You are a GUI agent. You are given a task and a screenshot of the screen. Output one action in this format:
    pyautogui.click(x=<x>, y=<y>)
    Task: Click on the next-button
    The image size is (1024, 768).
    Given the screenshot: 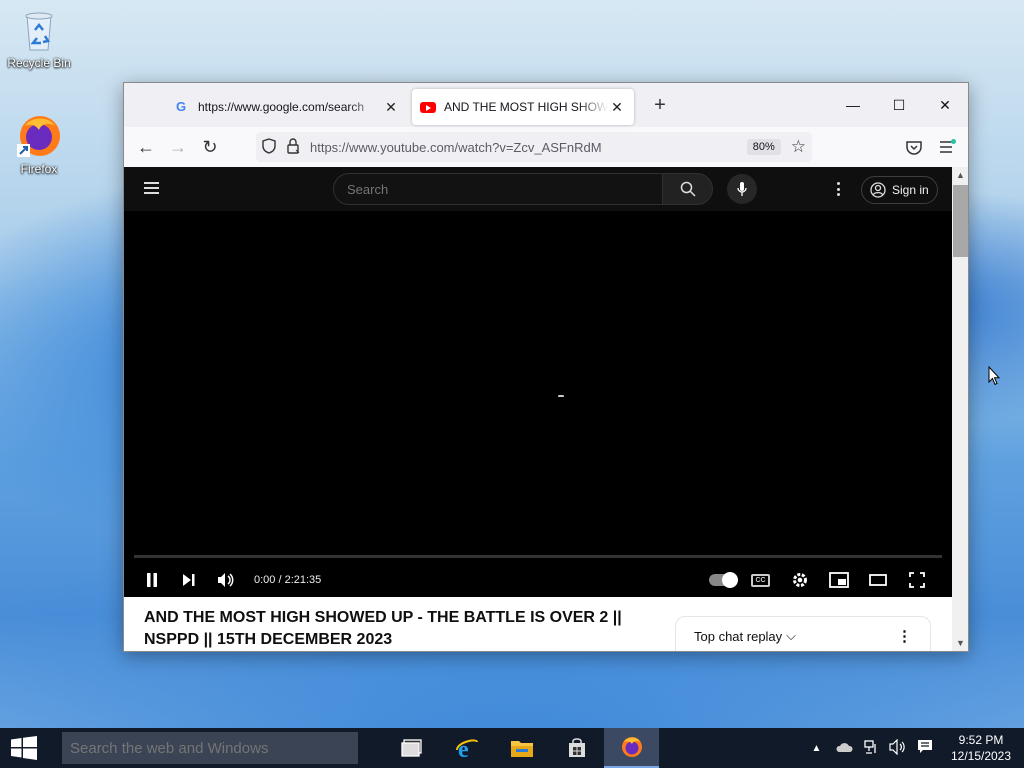 What is the action you would take?
    pyautogui.click(x=189, y=580)
    